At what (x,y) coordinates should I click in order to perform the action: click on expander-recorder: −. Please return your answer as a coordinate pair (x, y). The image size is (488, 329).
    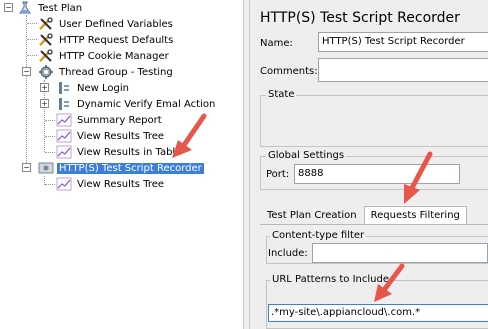
    Looking at the image, I should click on (26, 167).